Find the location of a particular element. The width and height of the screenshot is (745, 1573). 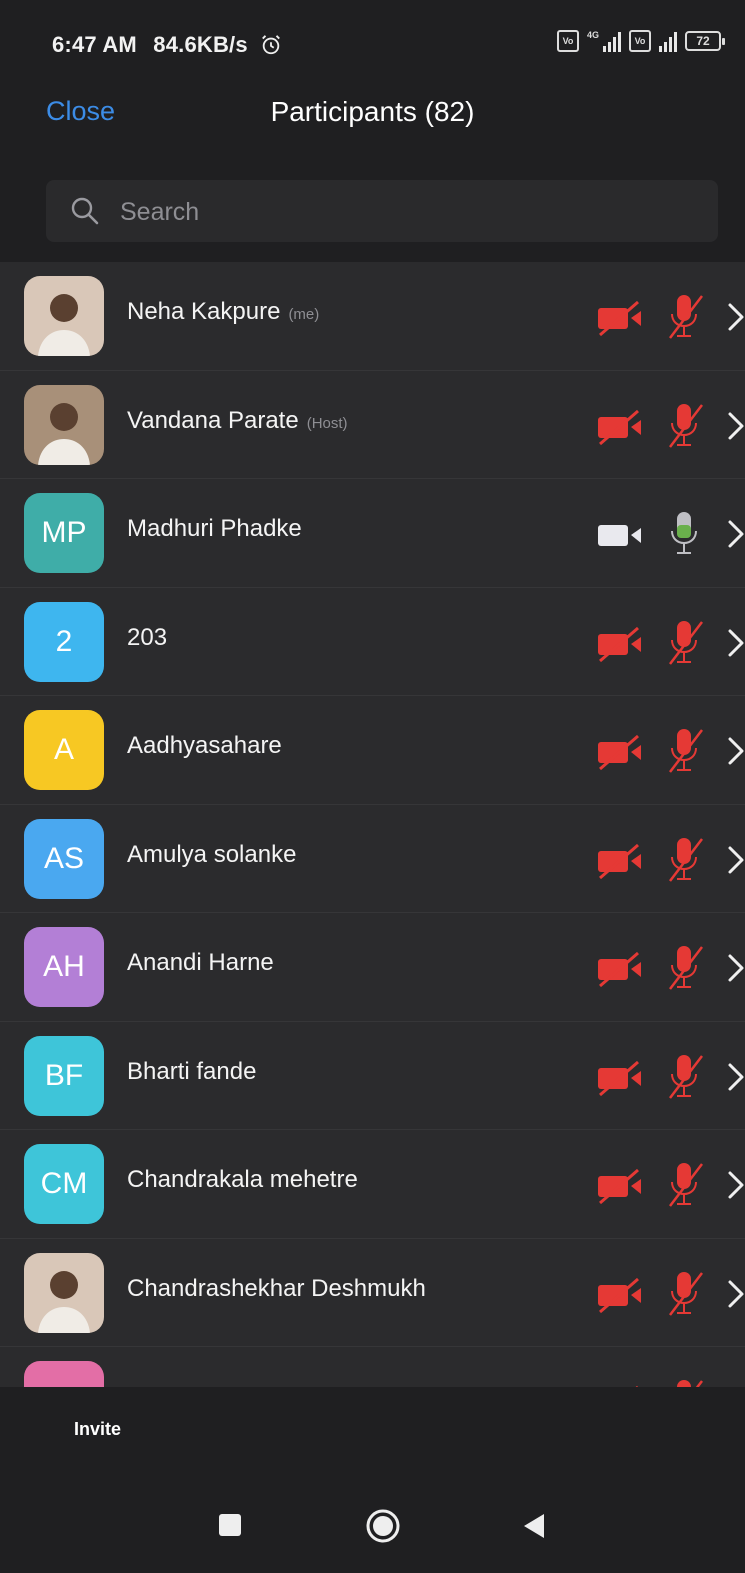

back-icon is located at coordinates (534, 1526).